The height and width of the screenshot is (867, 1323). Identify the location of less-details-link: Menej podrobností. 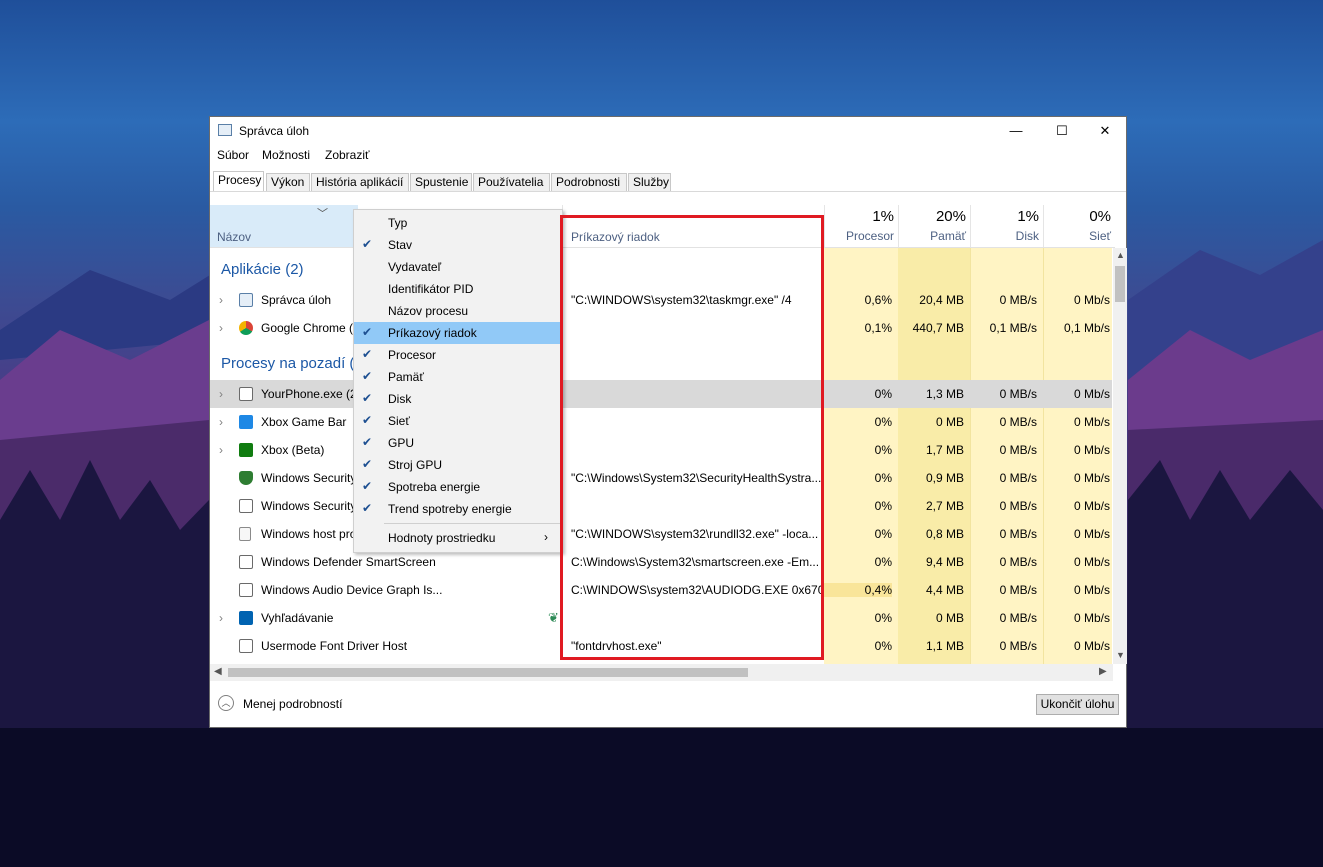
(292, 704).